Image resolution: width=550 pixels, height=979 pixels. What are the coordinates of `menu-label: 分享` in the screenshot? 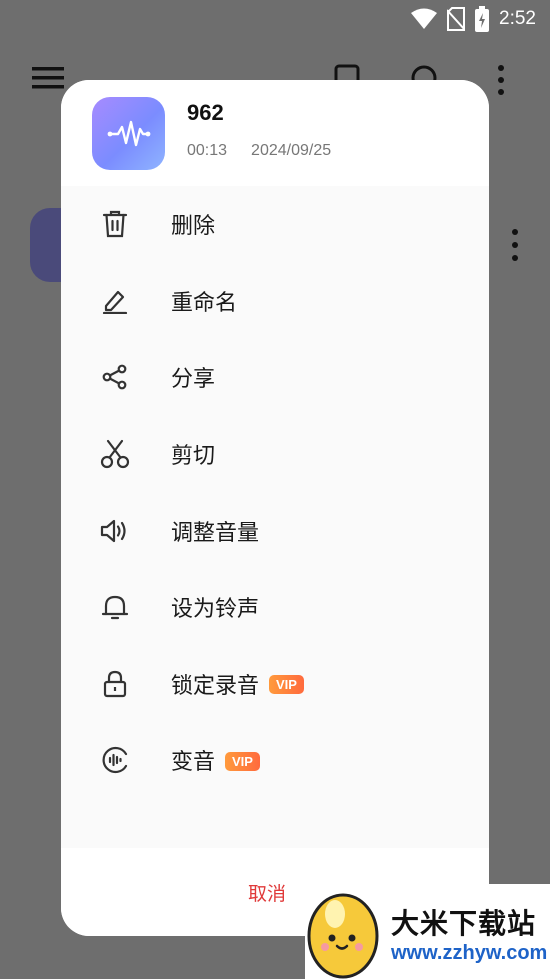 It's located at (193, 380).